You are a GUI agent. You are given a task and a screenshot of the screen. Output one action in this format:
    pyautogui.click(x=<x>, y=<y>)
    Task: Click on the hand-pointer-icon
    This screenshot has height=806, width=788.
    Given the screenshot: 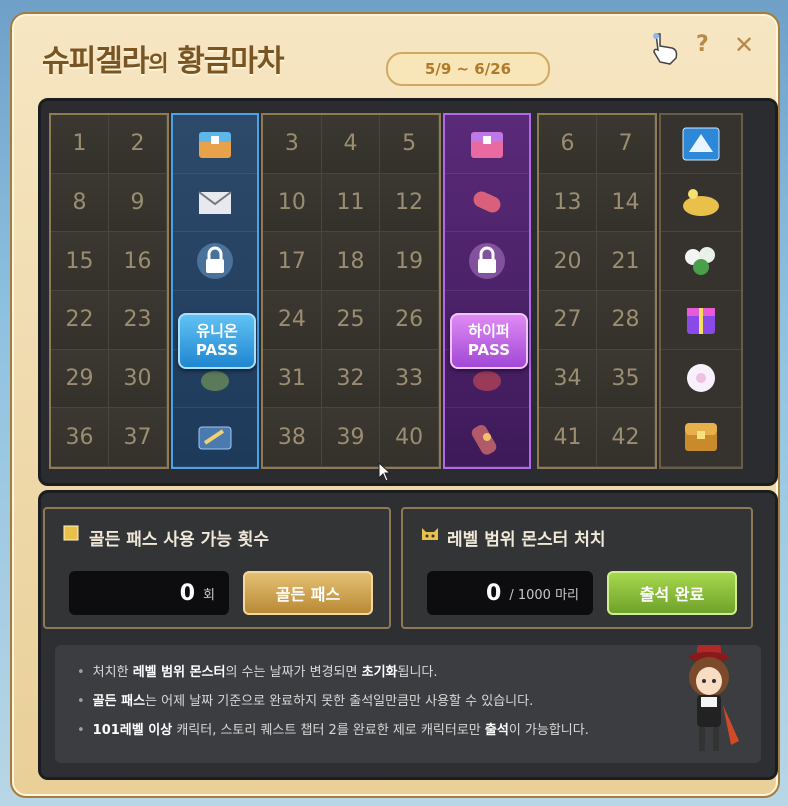 What is the action you would take?
    pyautogui.click(x=666, y=50)
    